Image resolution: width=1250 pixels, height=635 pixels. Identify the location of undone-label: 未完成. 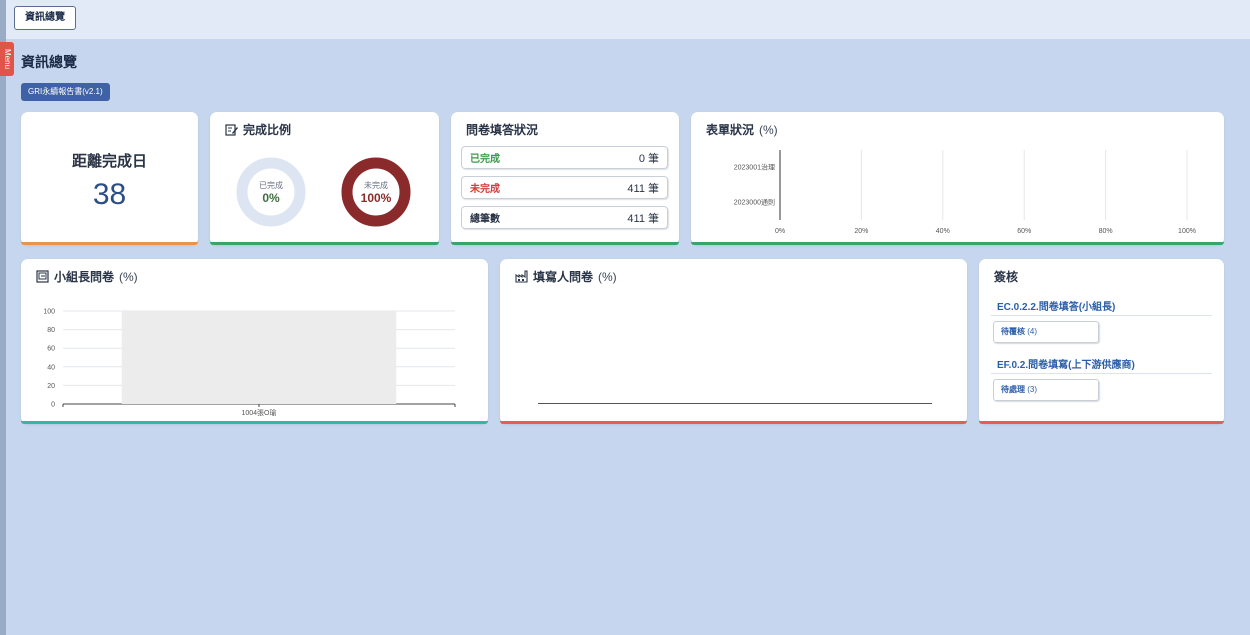
(376, 185).